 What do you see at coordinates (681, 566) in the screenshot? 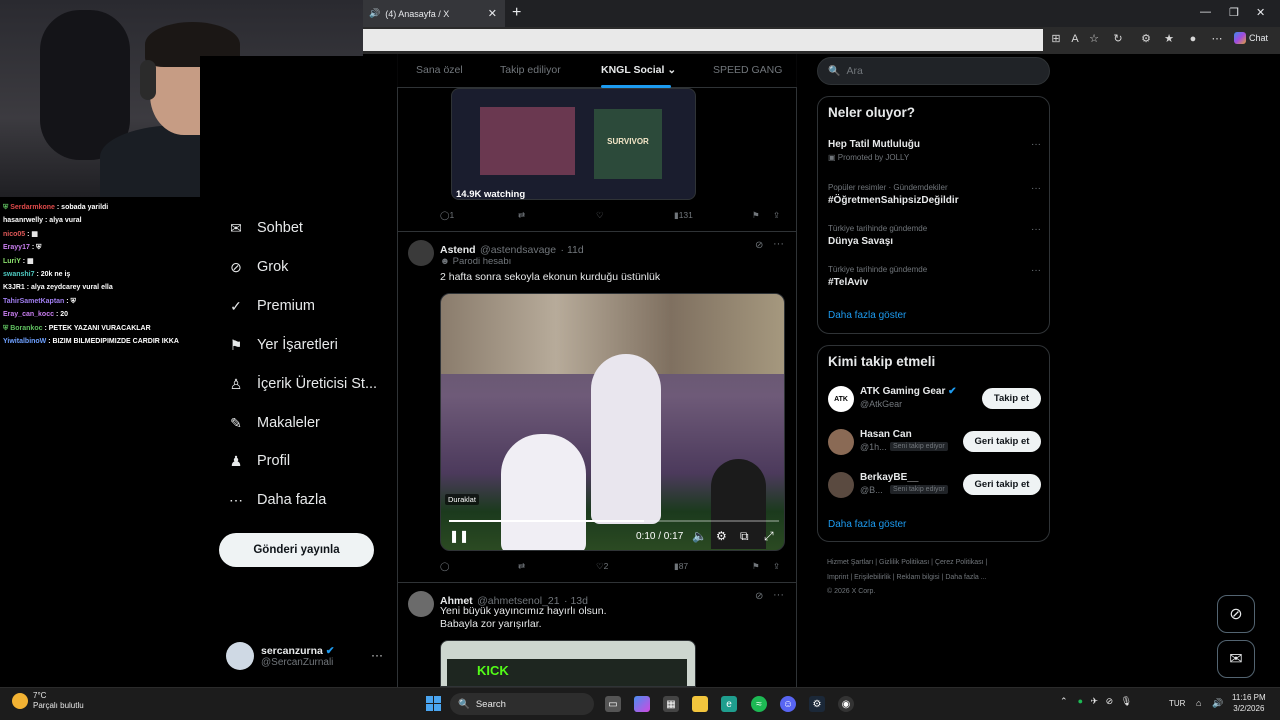
I see `views-button: ▮ 87` at bounding box center [681, 566].